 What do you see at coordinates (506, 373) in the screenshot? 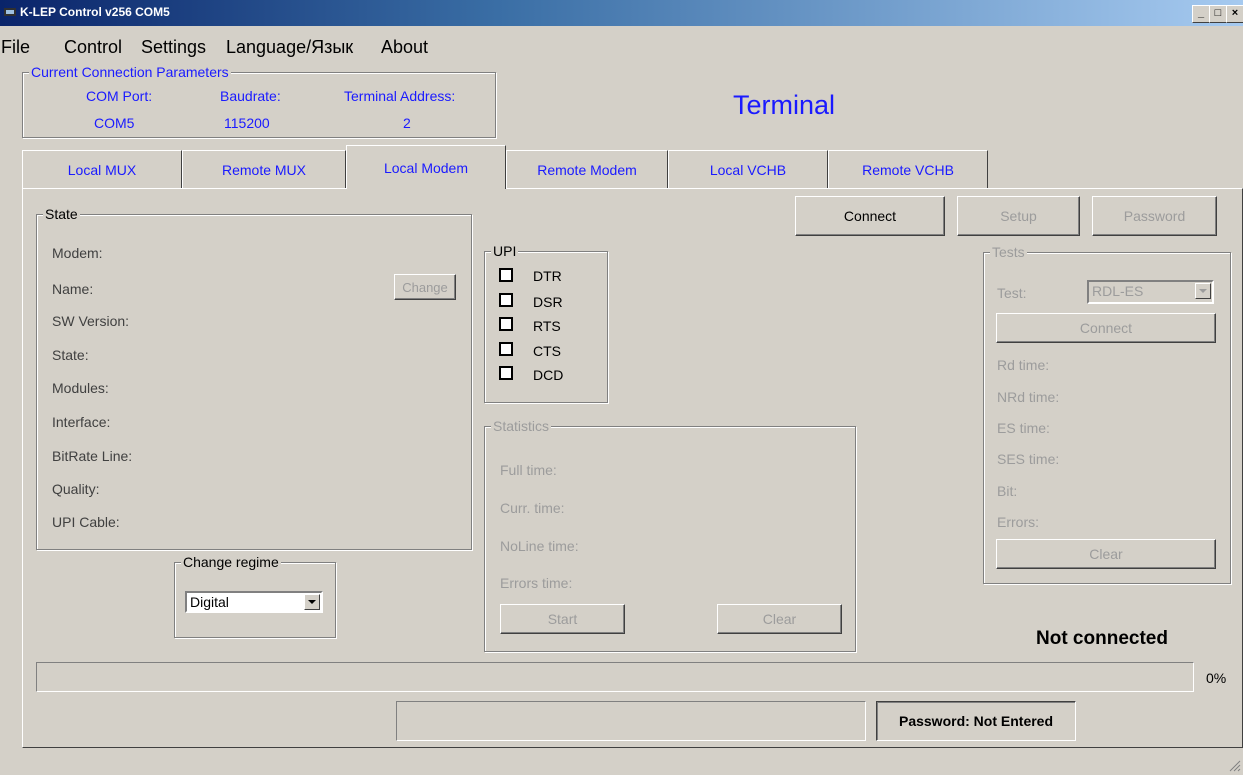
I see `dcd-checkbox` at bounding box center [506, 373].